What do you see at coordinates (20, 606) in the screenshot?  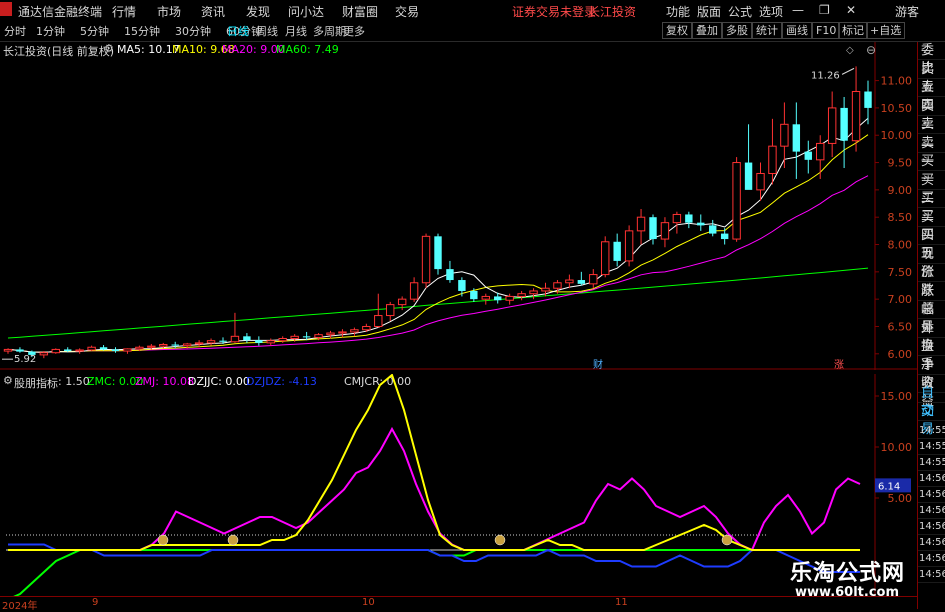 I see `x-label-year: 2024年` at bounding box center [20, 606].